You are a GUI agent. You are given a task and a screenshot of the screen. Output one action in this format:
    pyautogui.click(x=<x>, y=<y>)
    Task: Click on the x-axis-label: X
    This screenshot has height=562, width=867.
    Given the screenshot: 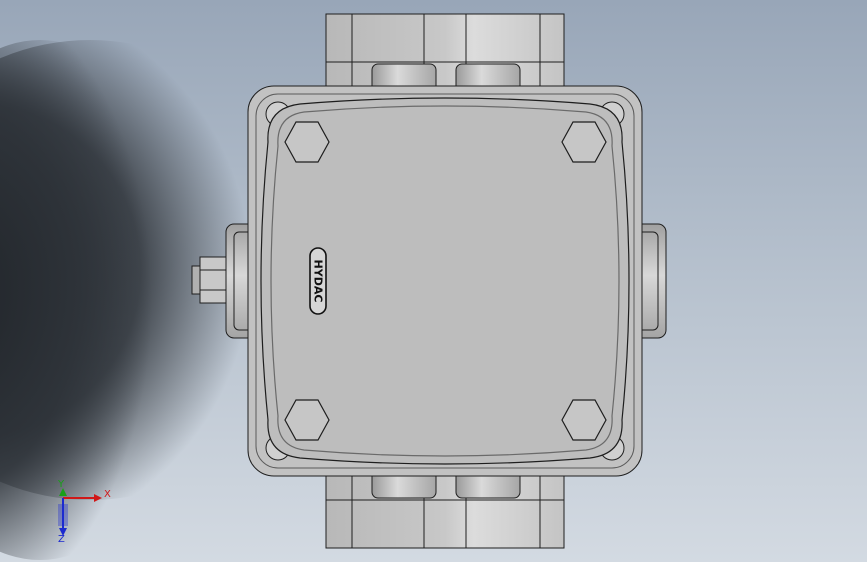 What is the action you would take?
    pyautogui.click(x=107, y=494)
    